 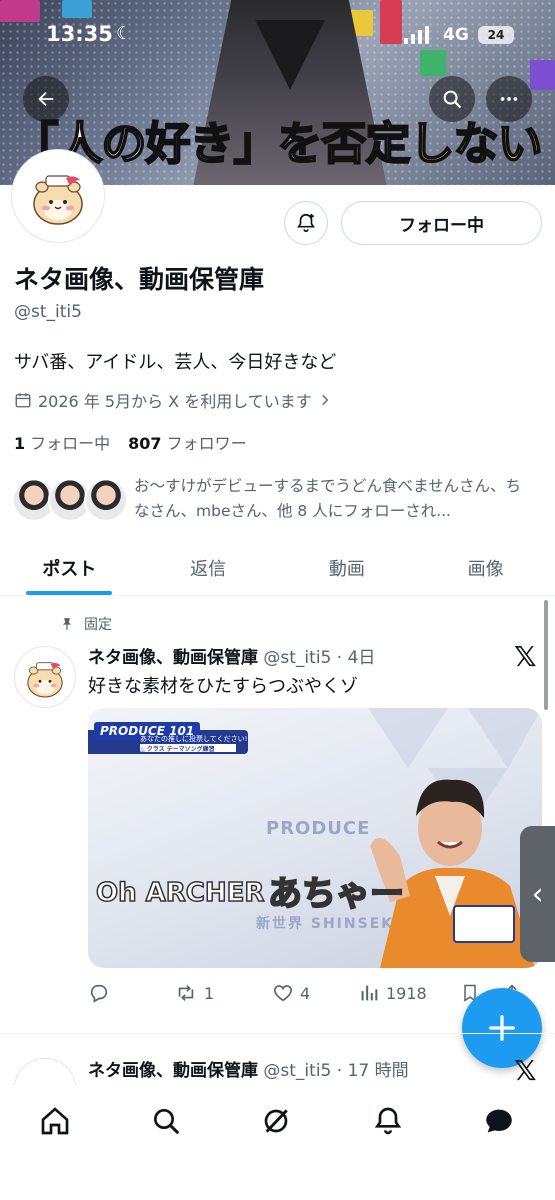 I want to click on media-caption-left: Oh ARCHER, so click(x=180, y=893).